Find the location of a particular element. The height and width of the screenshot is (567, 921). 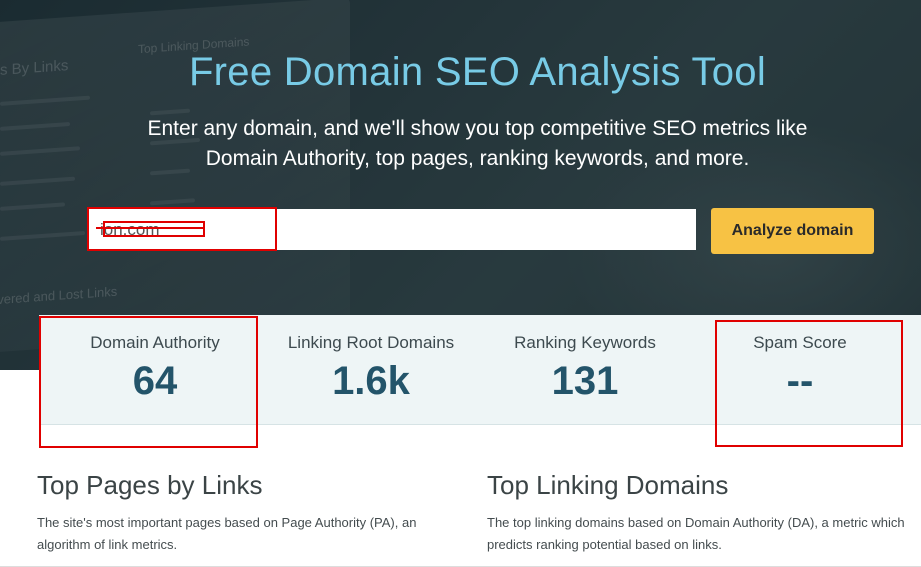

page-title: Free Domain SEO Analysis Tool is located at coordinates (477, 72).